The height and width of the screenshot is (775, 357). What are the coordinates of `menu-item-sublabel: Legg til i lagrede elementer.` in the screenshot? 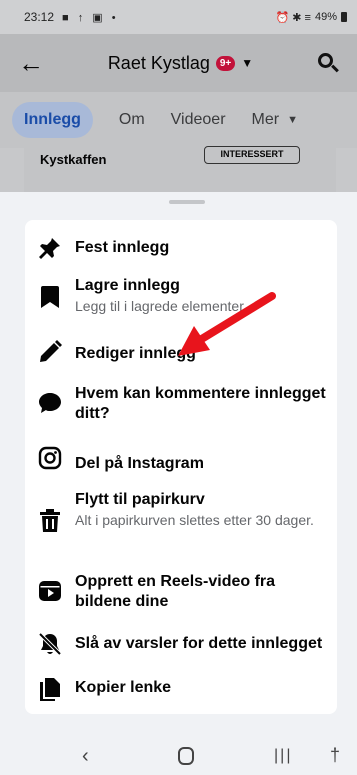 It's located at (161, 306).